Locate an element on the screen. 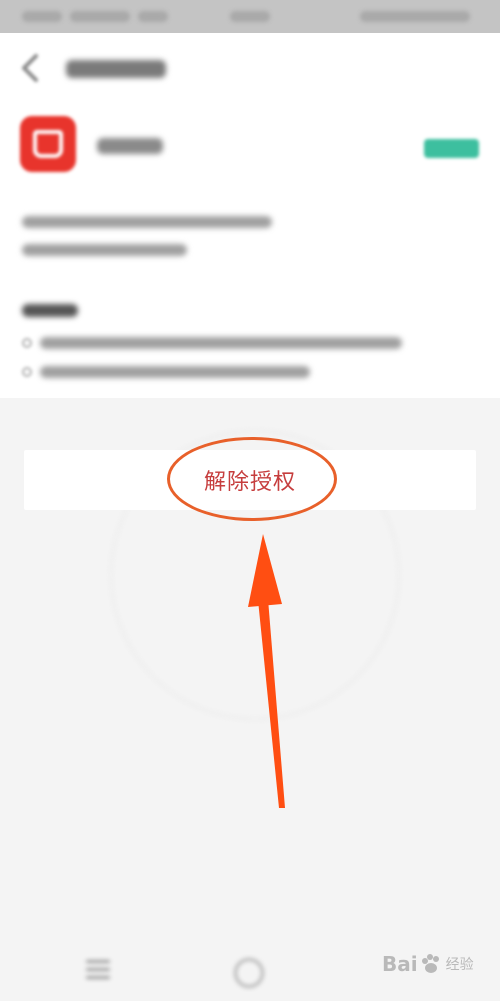 The height and width of the screenshot is (1001, 500). revoke-card: 解除授权 is located at coordinates (250, 480).